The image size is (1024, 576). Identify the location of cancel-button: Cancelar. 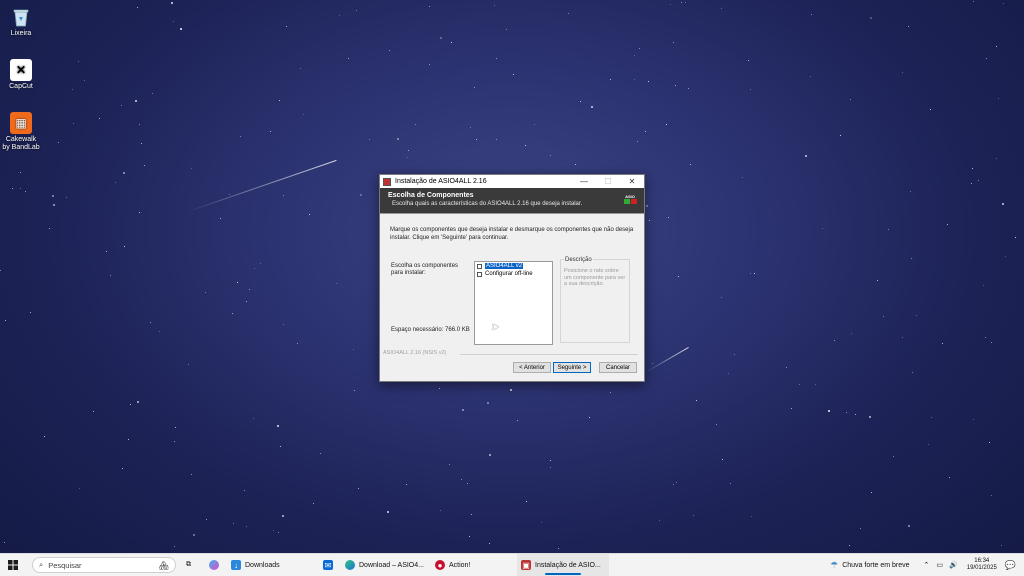
(618, 367).